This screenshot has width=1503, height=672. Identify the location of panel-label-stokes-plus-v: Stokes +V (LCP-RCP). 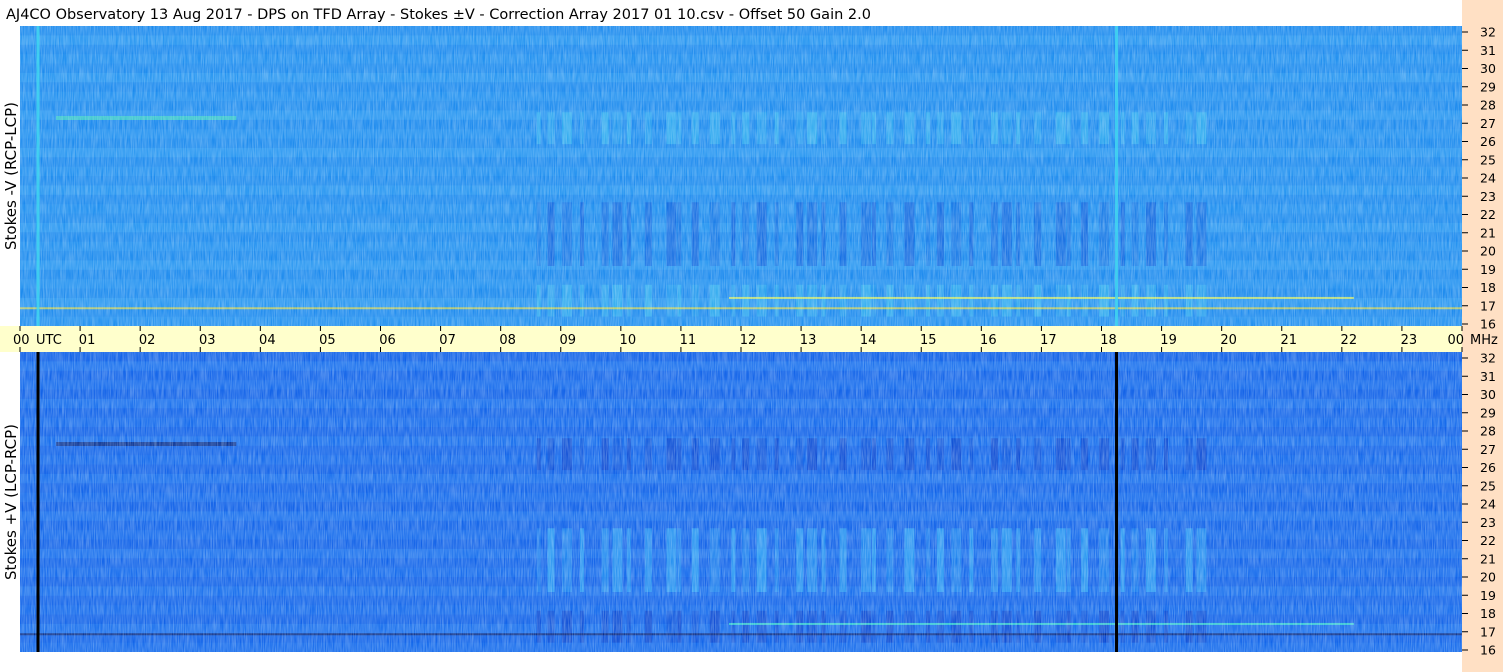
(11, 502).